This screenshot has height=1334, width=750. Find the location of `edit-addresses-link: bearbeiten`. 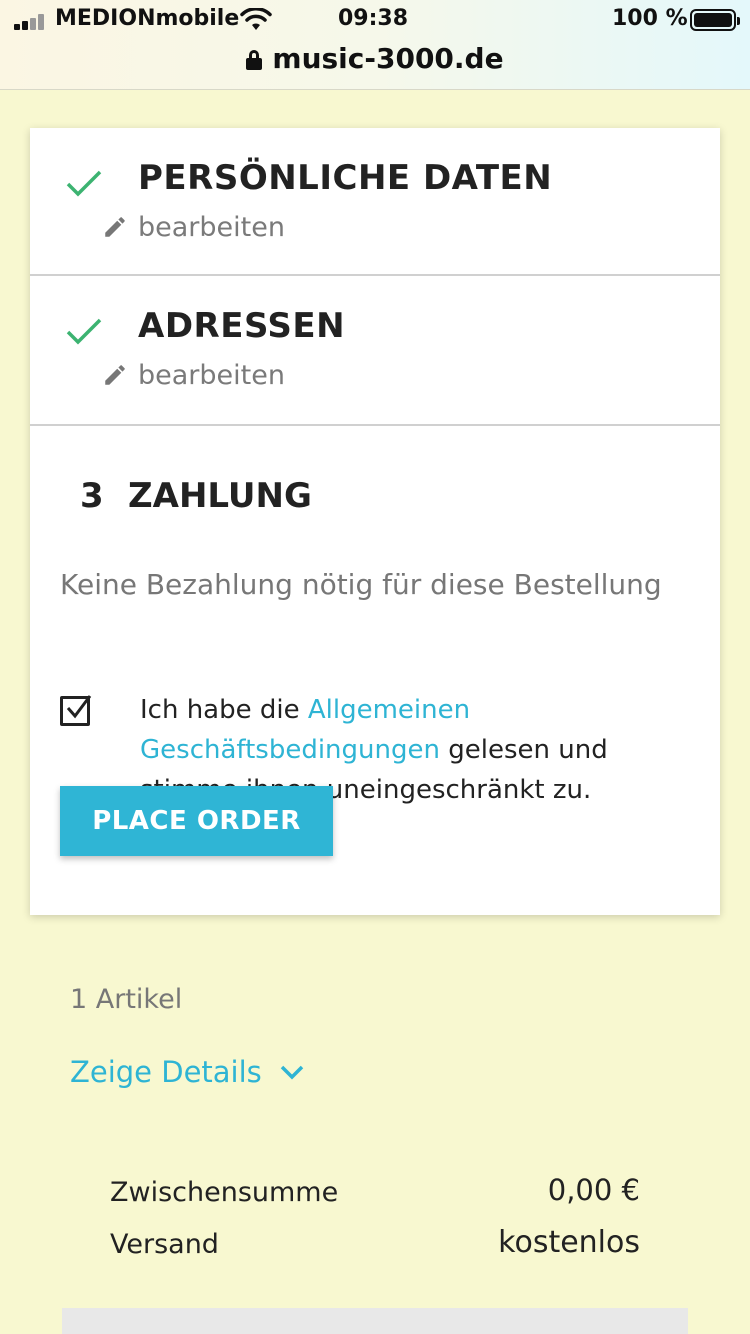

edit-addresses-link: bearbeiten is located at coordinates (193, 375).